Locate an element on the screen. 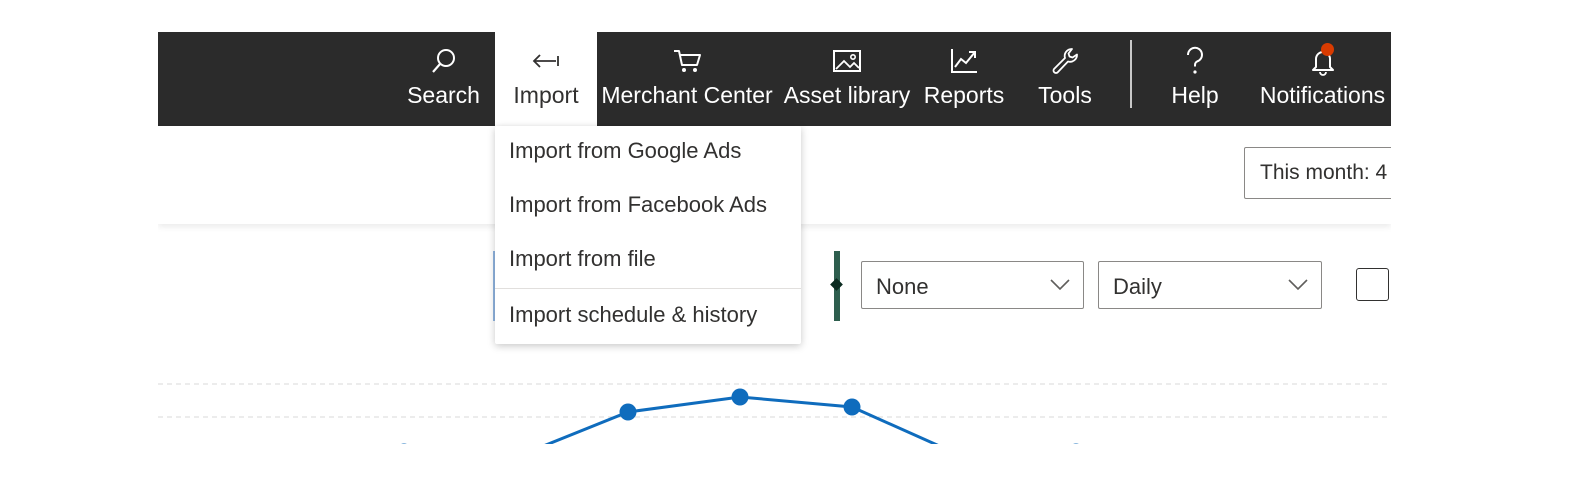 This screenshot has height=482, width=1585. nav-asset-library: Asset library is located at coordinates (847, 79).